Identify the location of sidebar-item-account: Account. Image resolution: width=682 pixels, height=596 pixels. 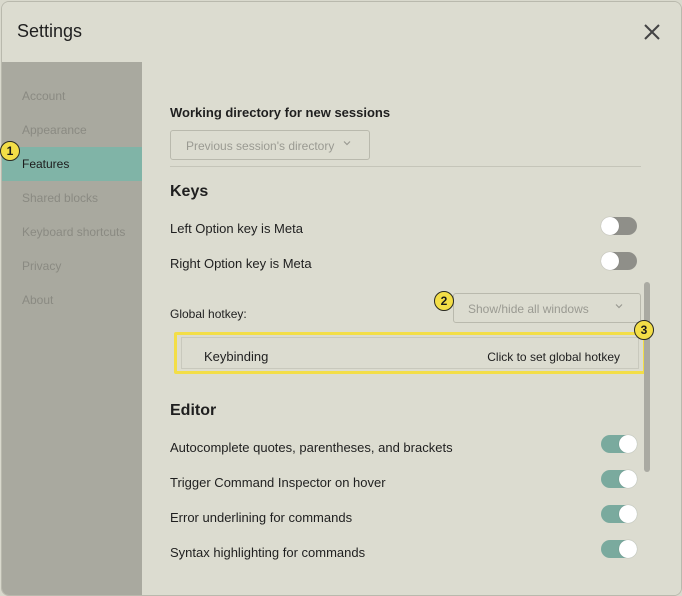
(72, 96).